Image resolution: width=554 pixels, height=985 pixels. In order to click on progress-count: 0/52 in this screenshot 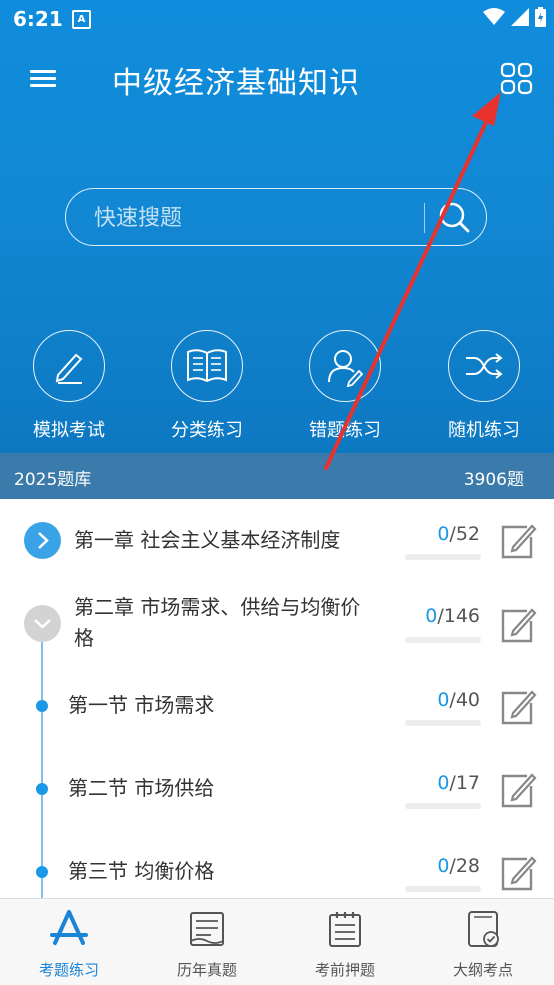, I will do `click(458, 534)`.